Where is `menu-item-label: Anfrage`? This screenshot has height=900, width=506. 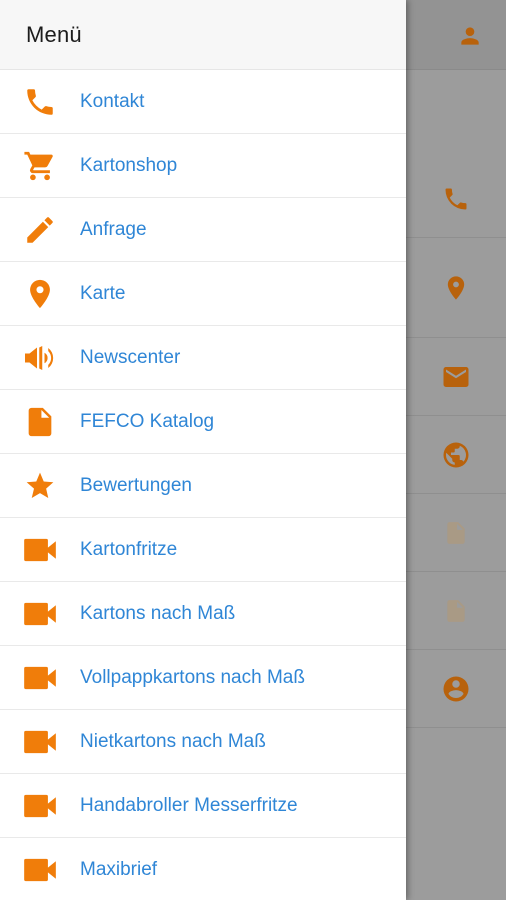 menu-item-label: Anfrage is located at coordinates (113, 229).